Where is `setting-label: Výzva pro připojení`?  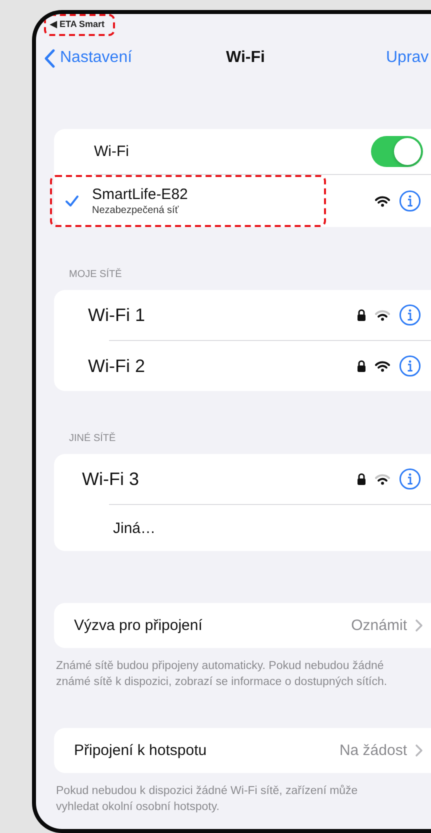 setting-label: Výzva pro připojení is located at coordinates (139, 625).